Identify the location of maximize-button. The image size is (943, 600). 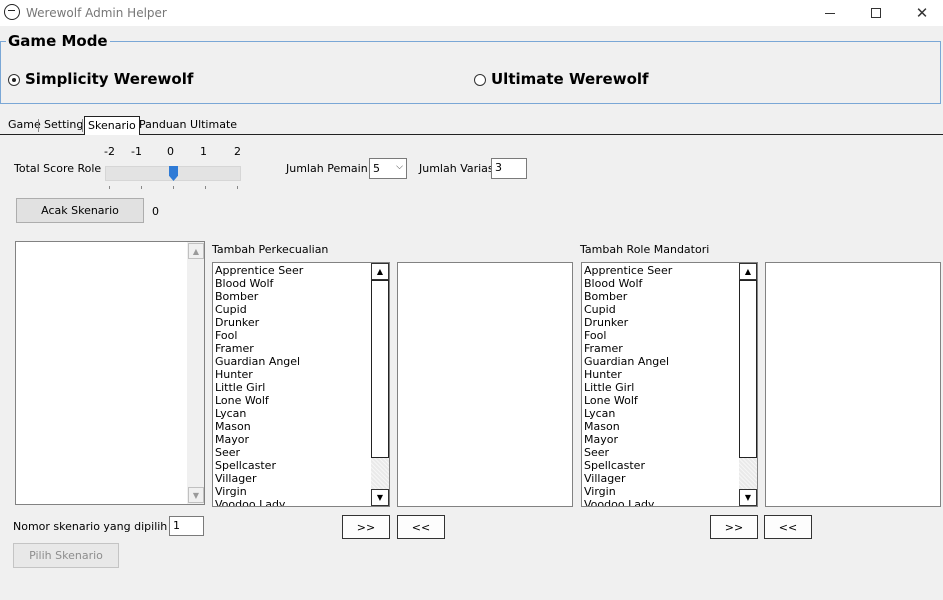
(876, 13).